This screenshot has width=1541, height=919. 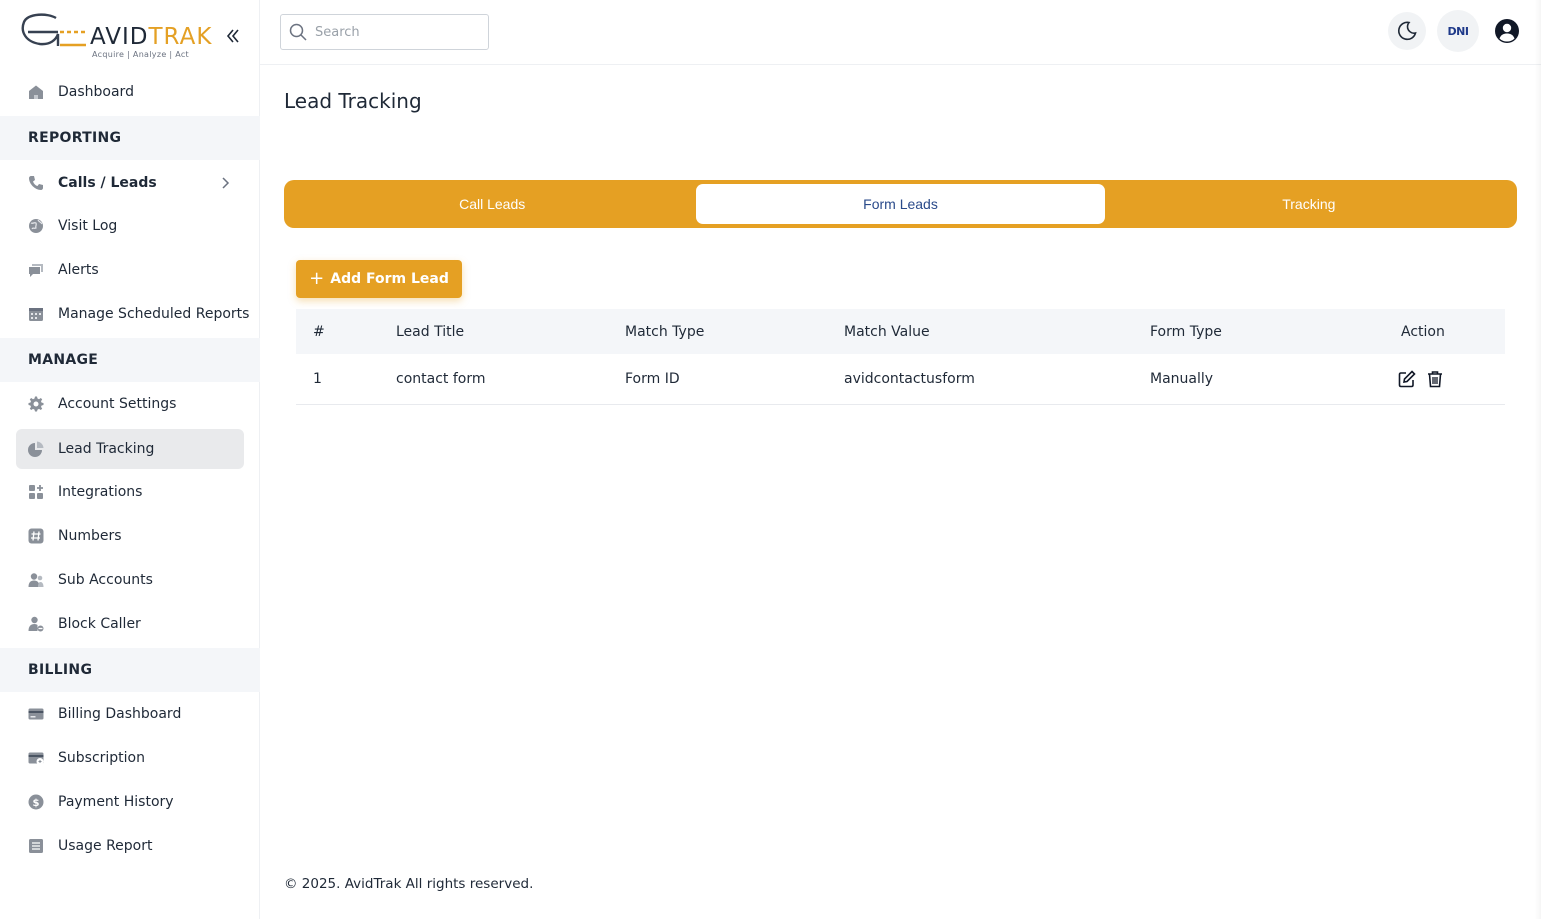 I want to click on cell-number: 1, so click(x=317, y=379).